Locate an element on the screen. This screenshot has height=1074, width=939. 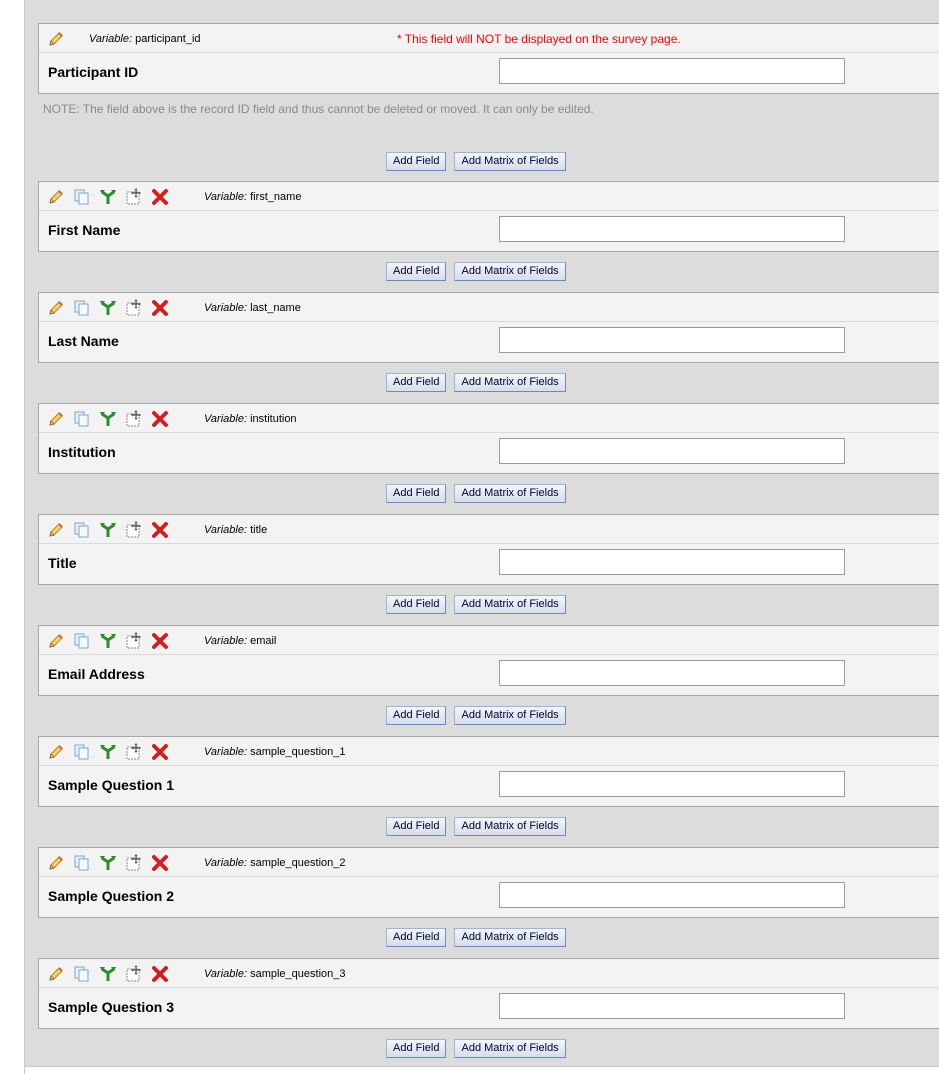
field-block-first-name: Variable: first_name First Name is located at coordinates (488, 216).